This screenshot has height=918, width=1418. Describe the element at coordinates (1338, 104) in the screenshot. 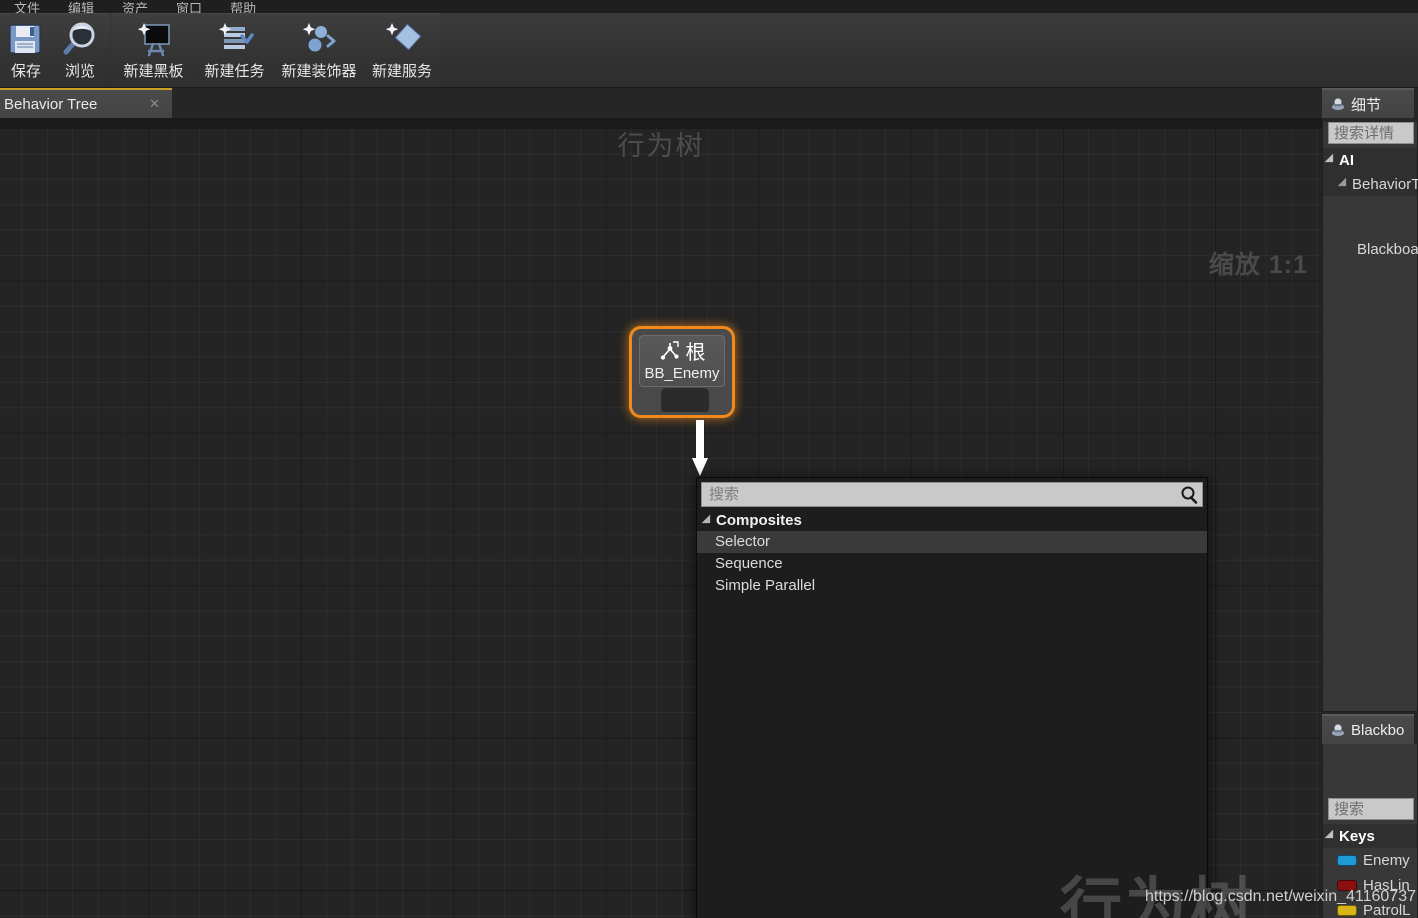

I see `details-icon` at that location.